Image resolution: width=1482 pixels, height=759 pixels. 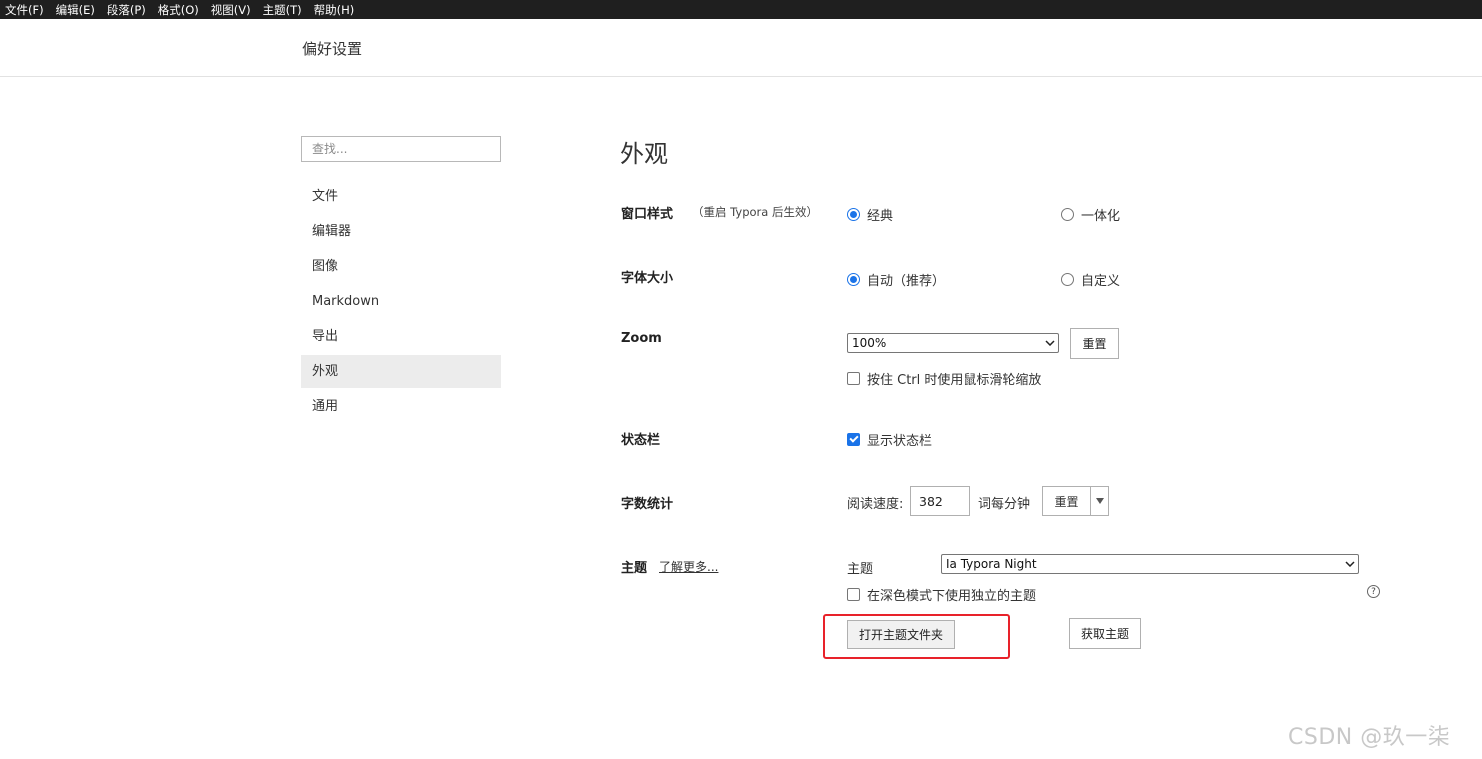 What do you see at coordinates (75, 10) in the screenshot?
I see `menu-edit: 编辑(E)` at bounding box center [75, 10].